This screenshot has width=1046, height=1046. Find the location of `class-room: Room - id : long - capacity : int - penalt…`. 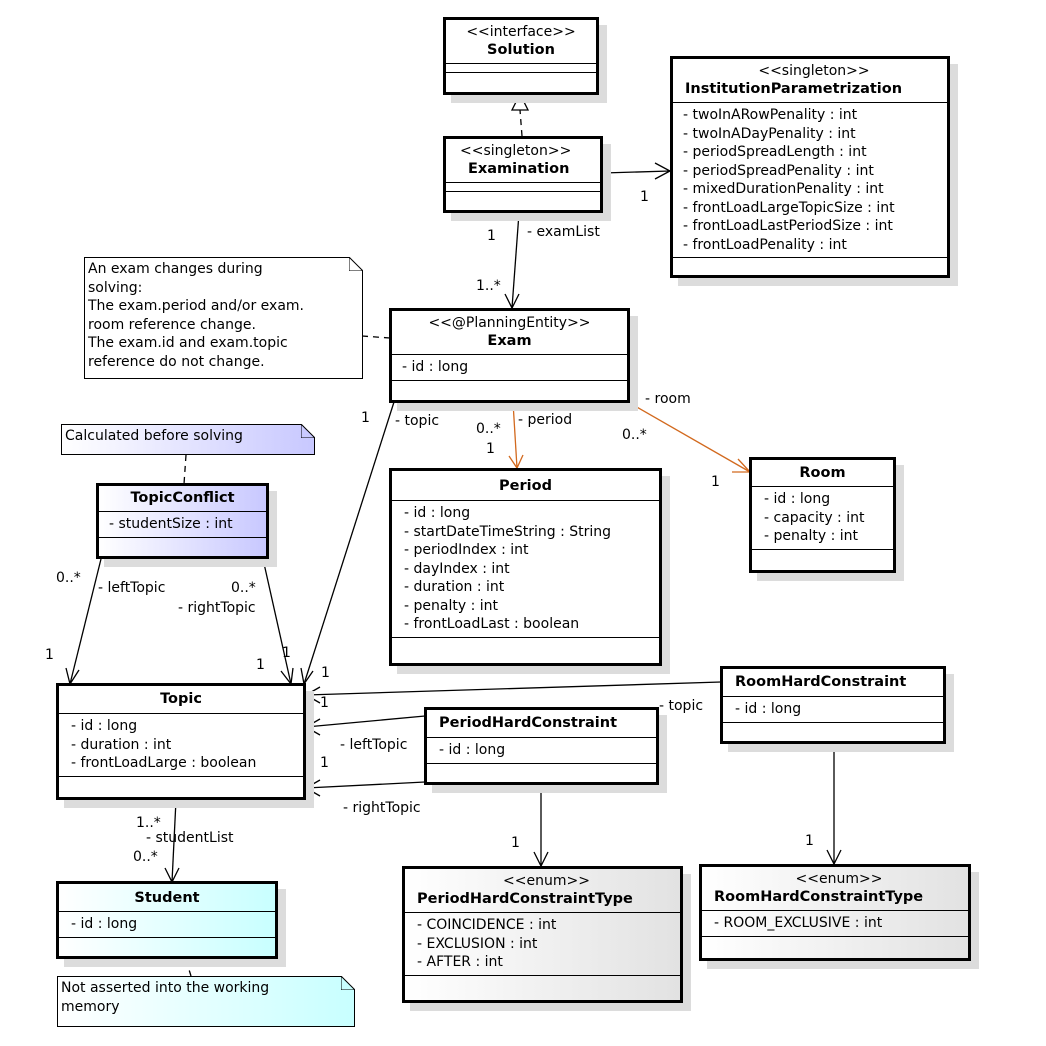

class-room: Room - id : long - capacity : int - penalt… is located at coordinates (822, 515).